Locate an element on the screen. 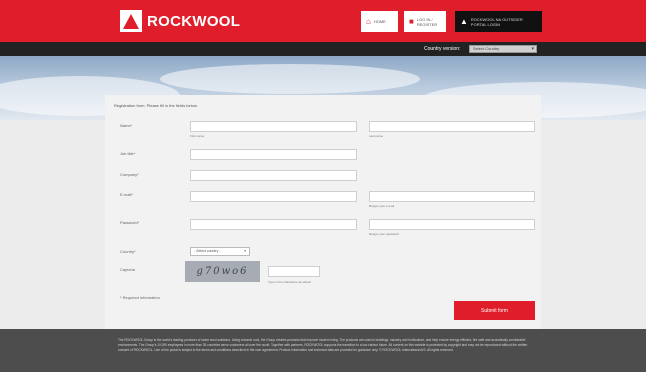 This screenshot has width=646, height=372. captcha-input is located at coordinates (294, 271).